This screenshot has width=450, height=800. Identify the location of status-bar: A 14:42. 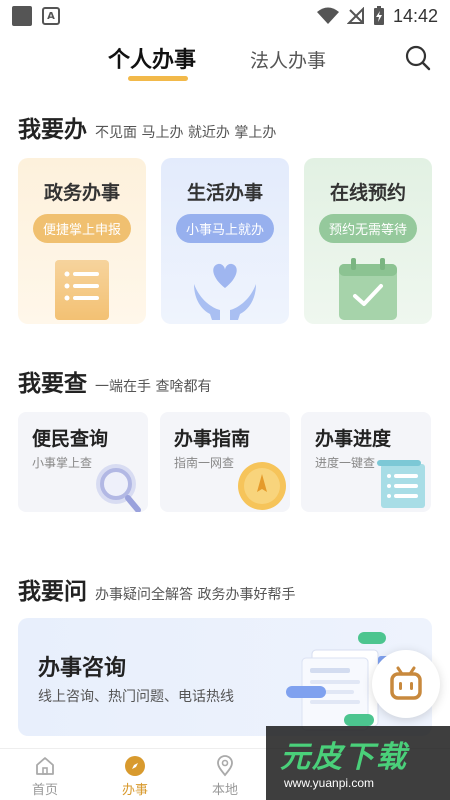
(225, 16).